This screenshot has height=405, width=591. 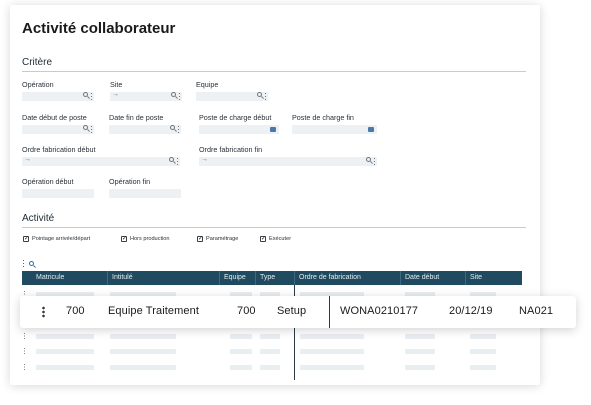 What do you see at coordinates (153, 311) in the screenshot?
I see `cell-intitule: Equipe Traitement` at bounding box center [153, 311].